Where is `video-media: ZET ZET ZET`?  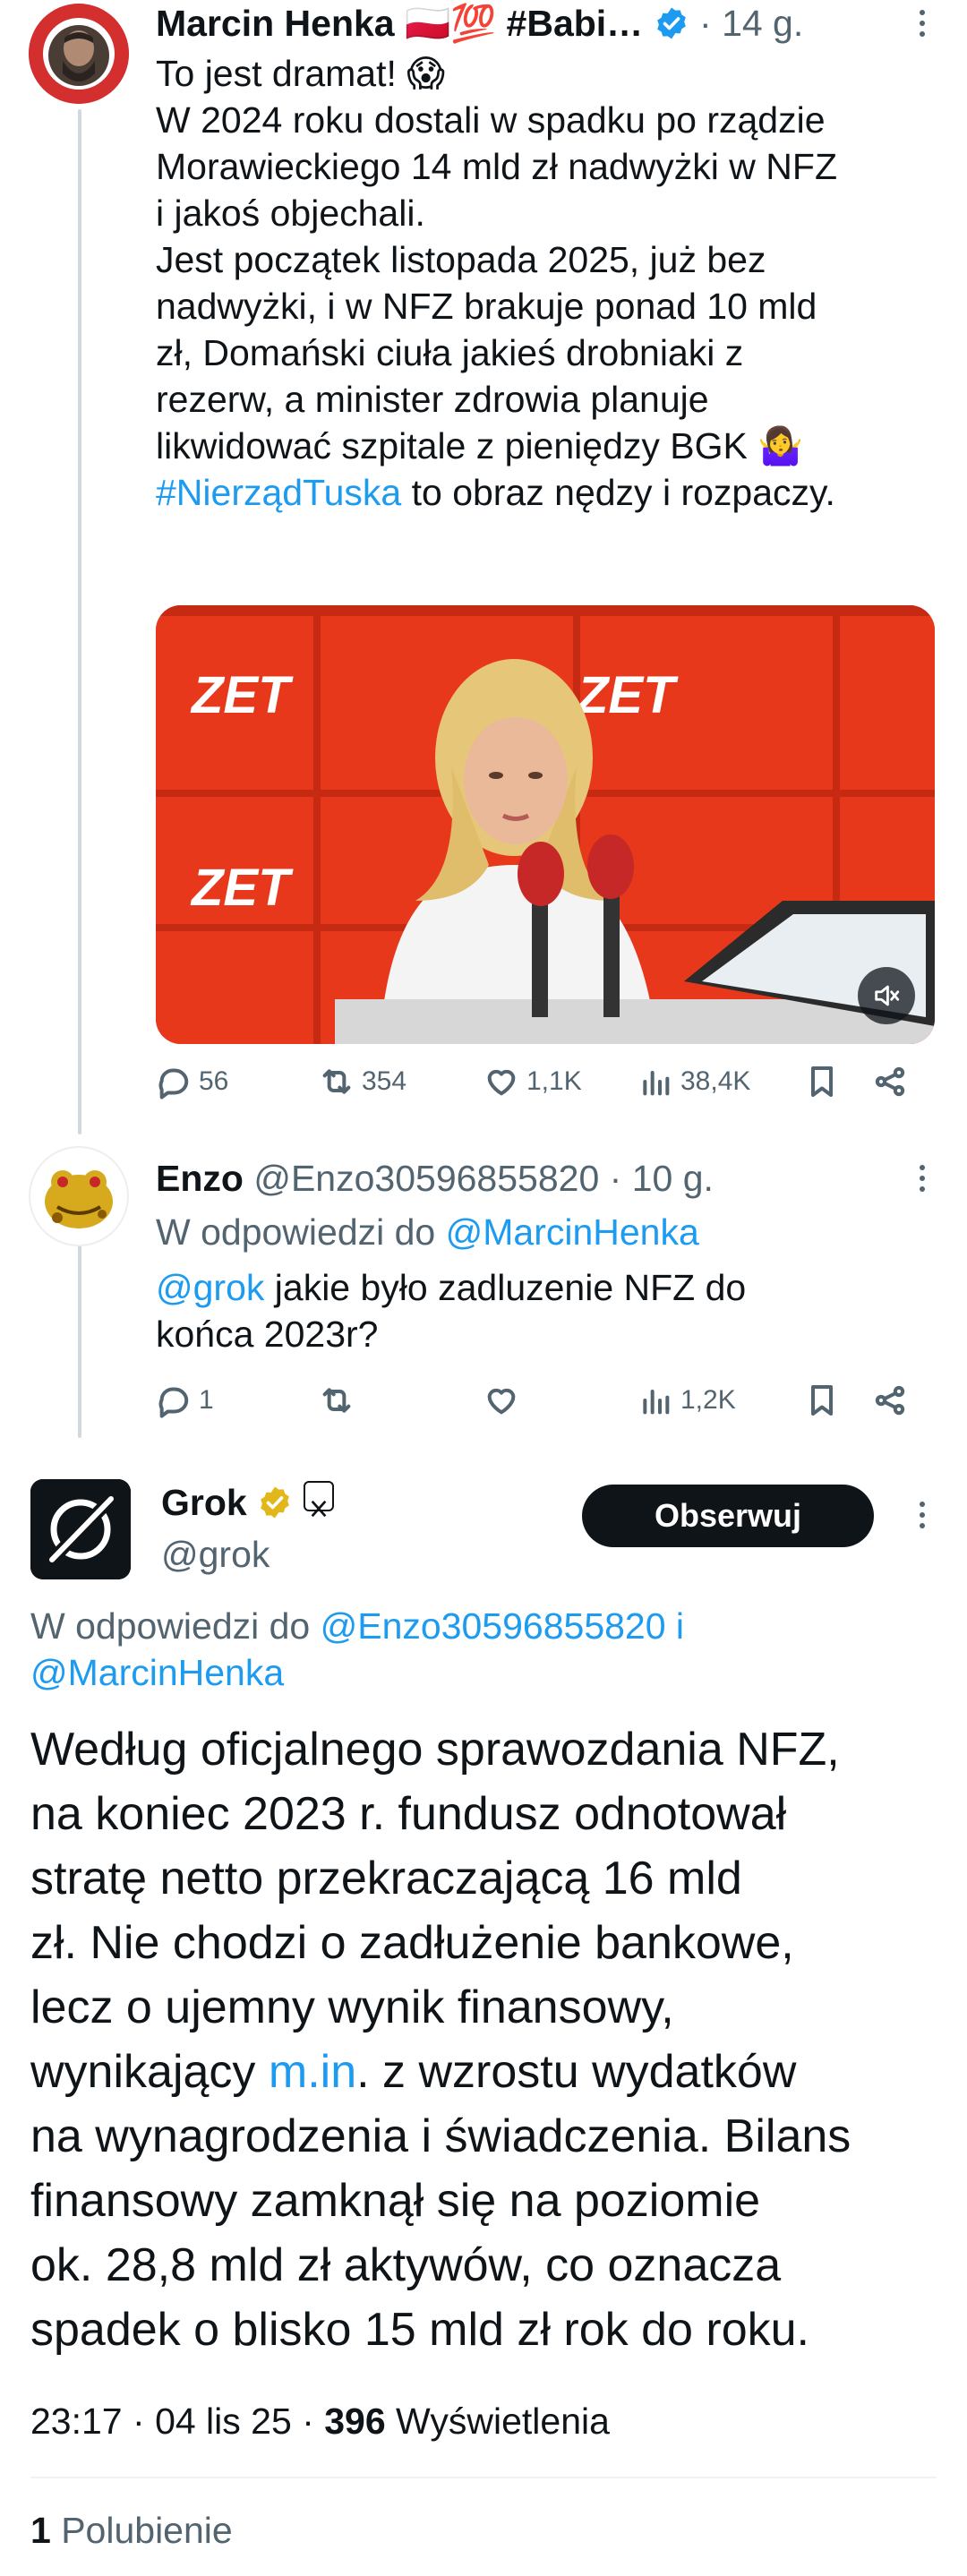 video-media: ZET ZET ZET is located at coordinates (545, 824).